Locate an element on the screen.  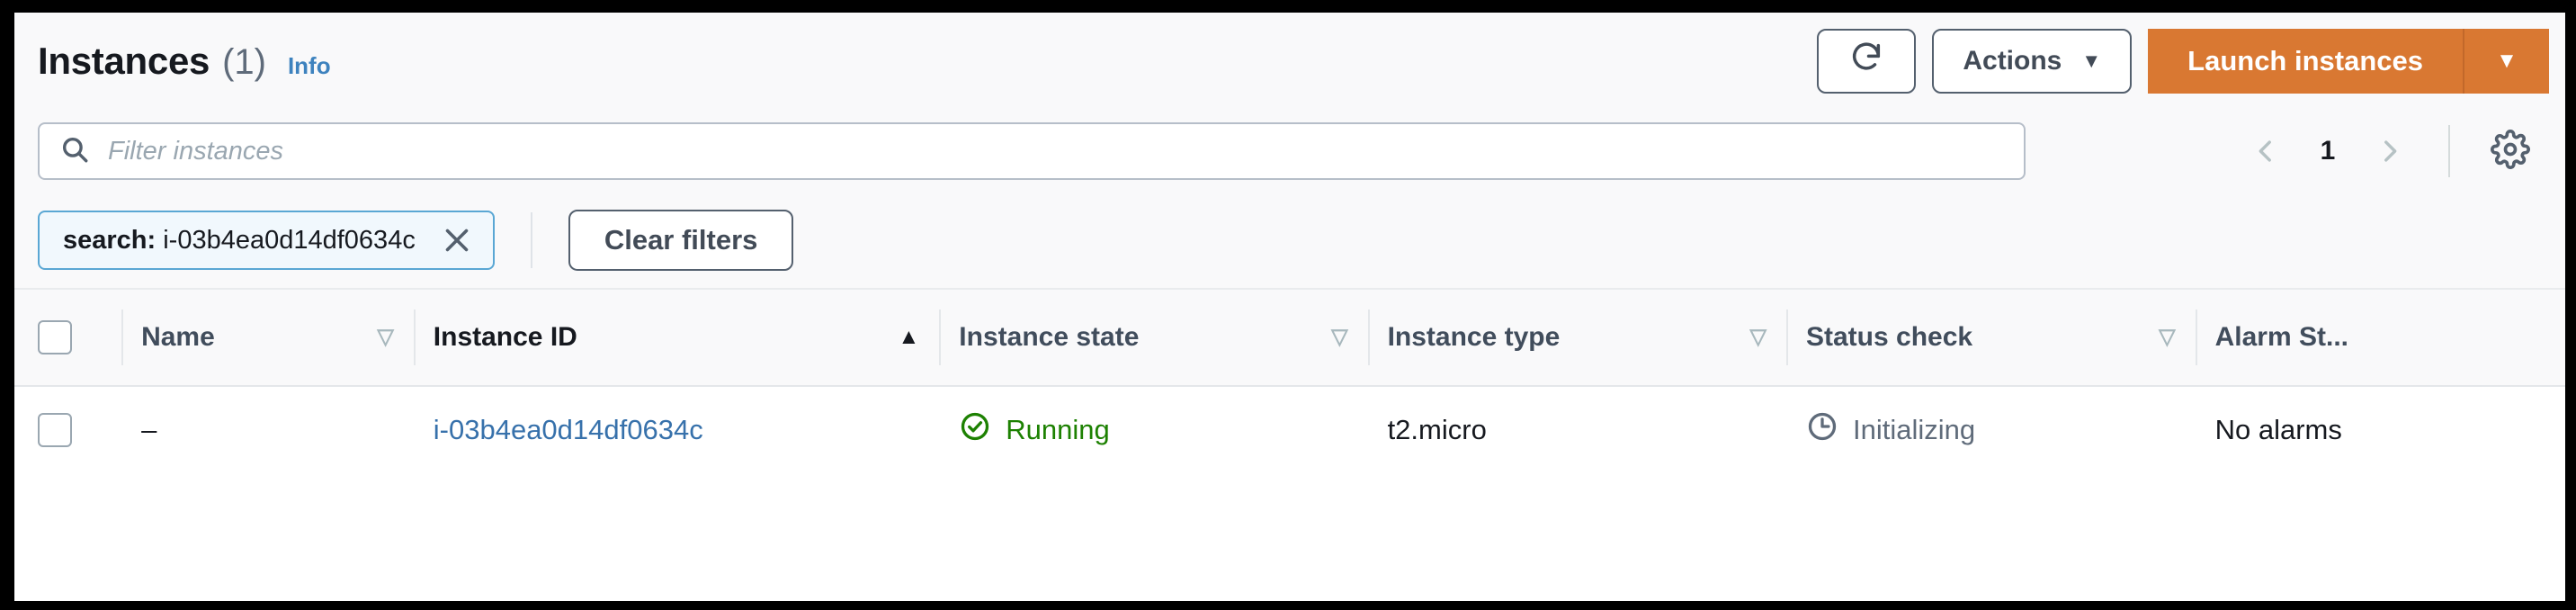
instance-id-link: i-03b4ea0d14df0634c is located at coordinates (568, 430).